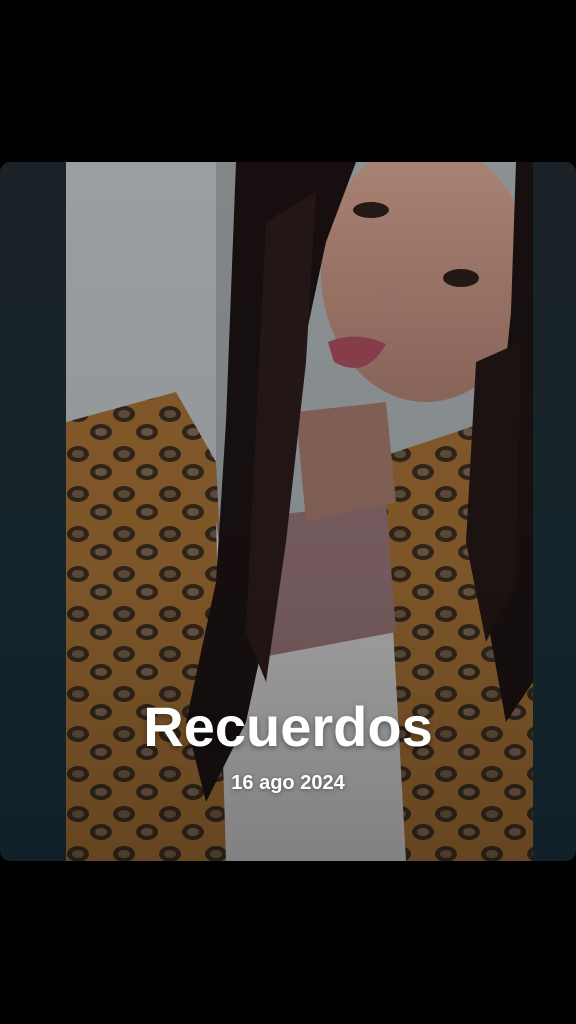 This screenshot has width=576, height=1024. I want to click on memory-date: 16 ago 2024, so click(288, 783).